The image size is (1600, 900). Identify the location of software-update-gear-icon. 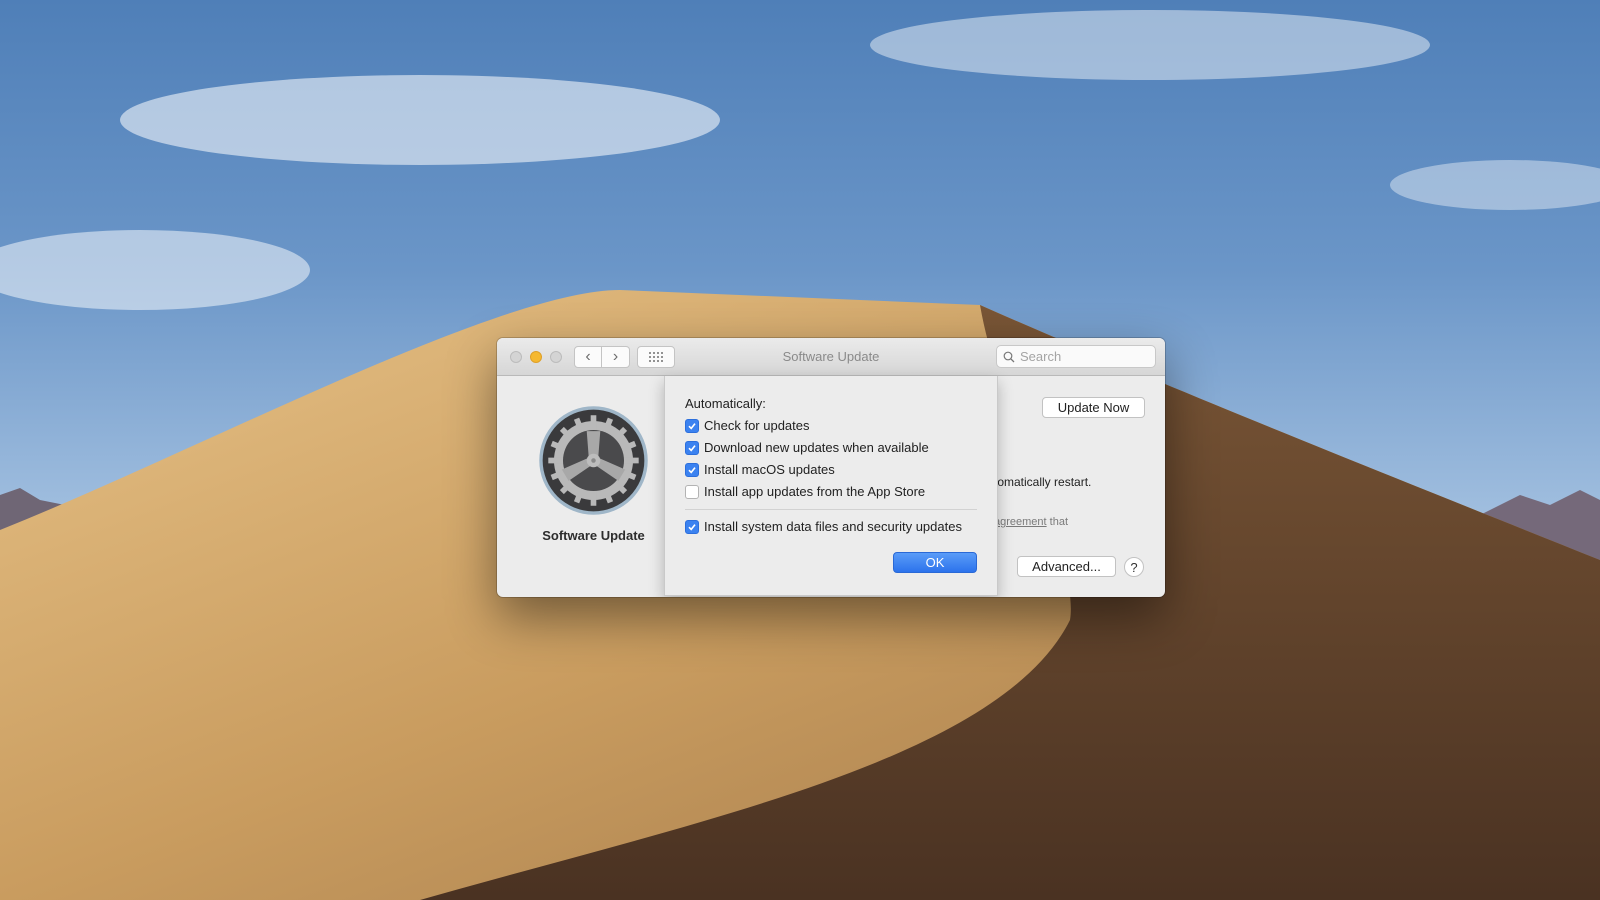
(593, 460).